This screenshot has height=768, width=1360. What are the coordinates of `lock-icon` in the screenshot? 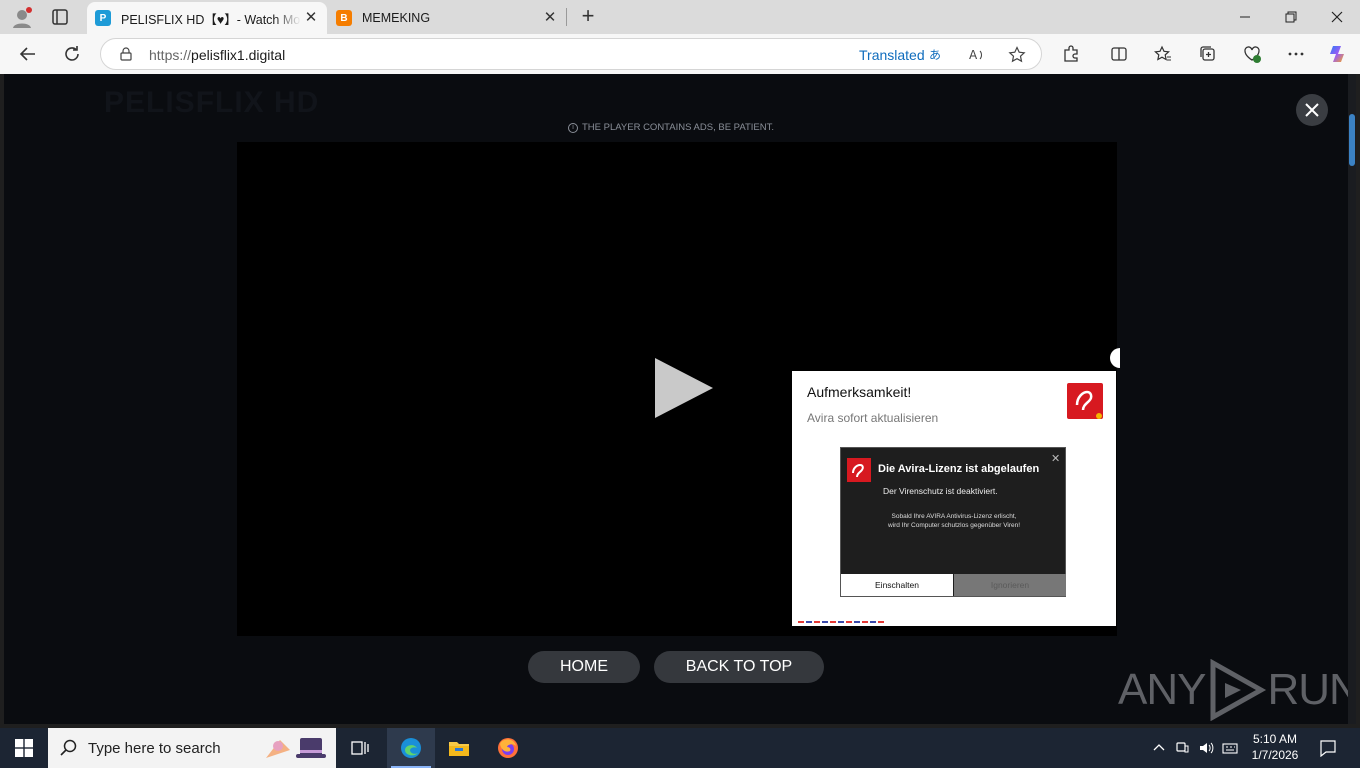 It's located at (126, 54).